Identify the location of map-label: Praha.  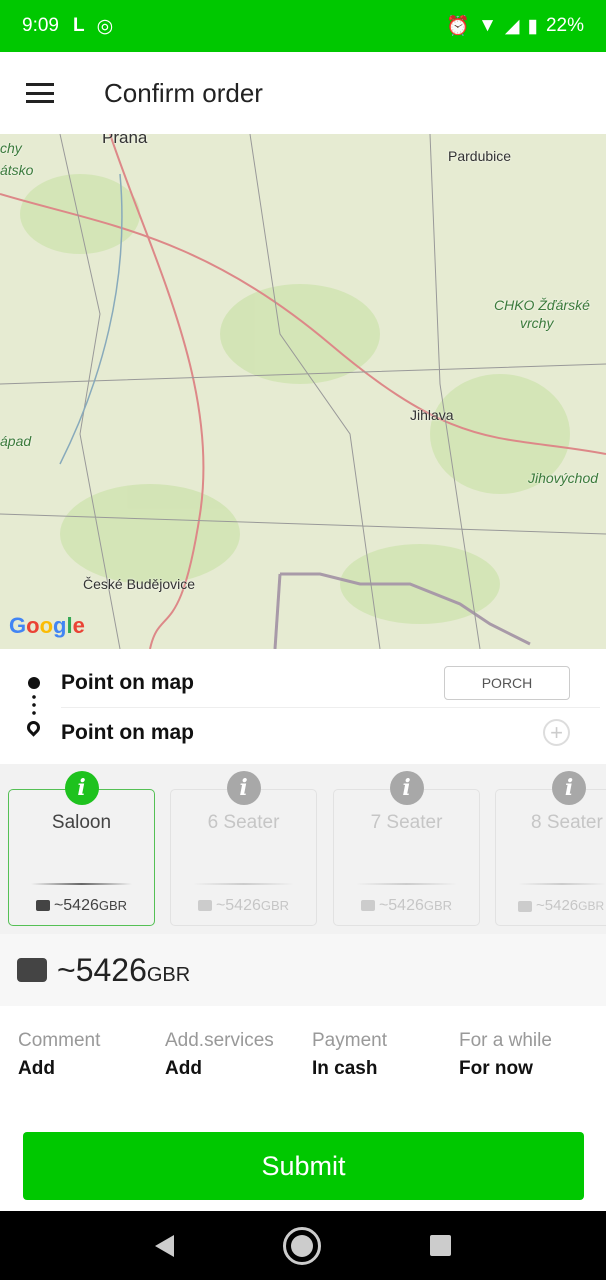
(125, 140).